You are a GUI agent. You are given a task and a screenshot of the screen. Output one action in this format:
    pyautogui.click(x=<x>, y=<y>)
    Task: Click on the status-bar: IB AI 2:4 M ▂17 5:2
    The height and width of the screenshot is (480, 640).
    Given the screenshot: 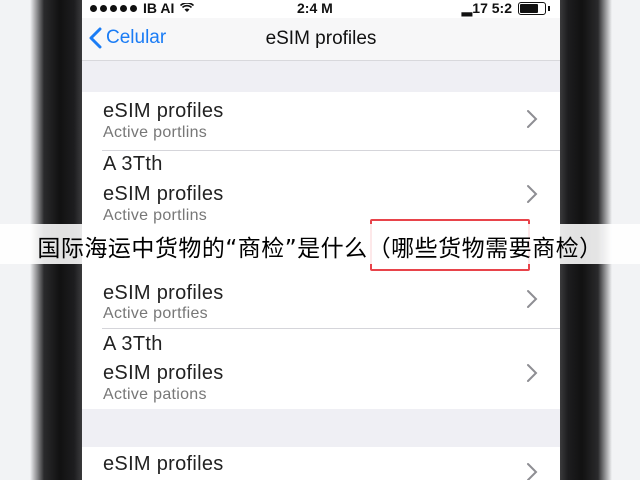 What is the action you would take?
    pyautogui.click(x=321, y=9)
    